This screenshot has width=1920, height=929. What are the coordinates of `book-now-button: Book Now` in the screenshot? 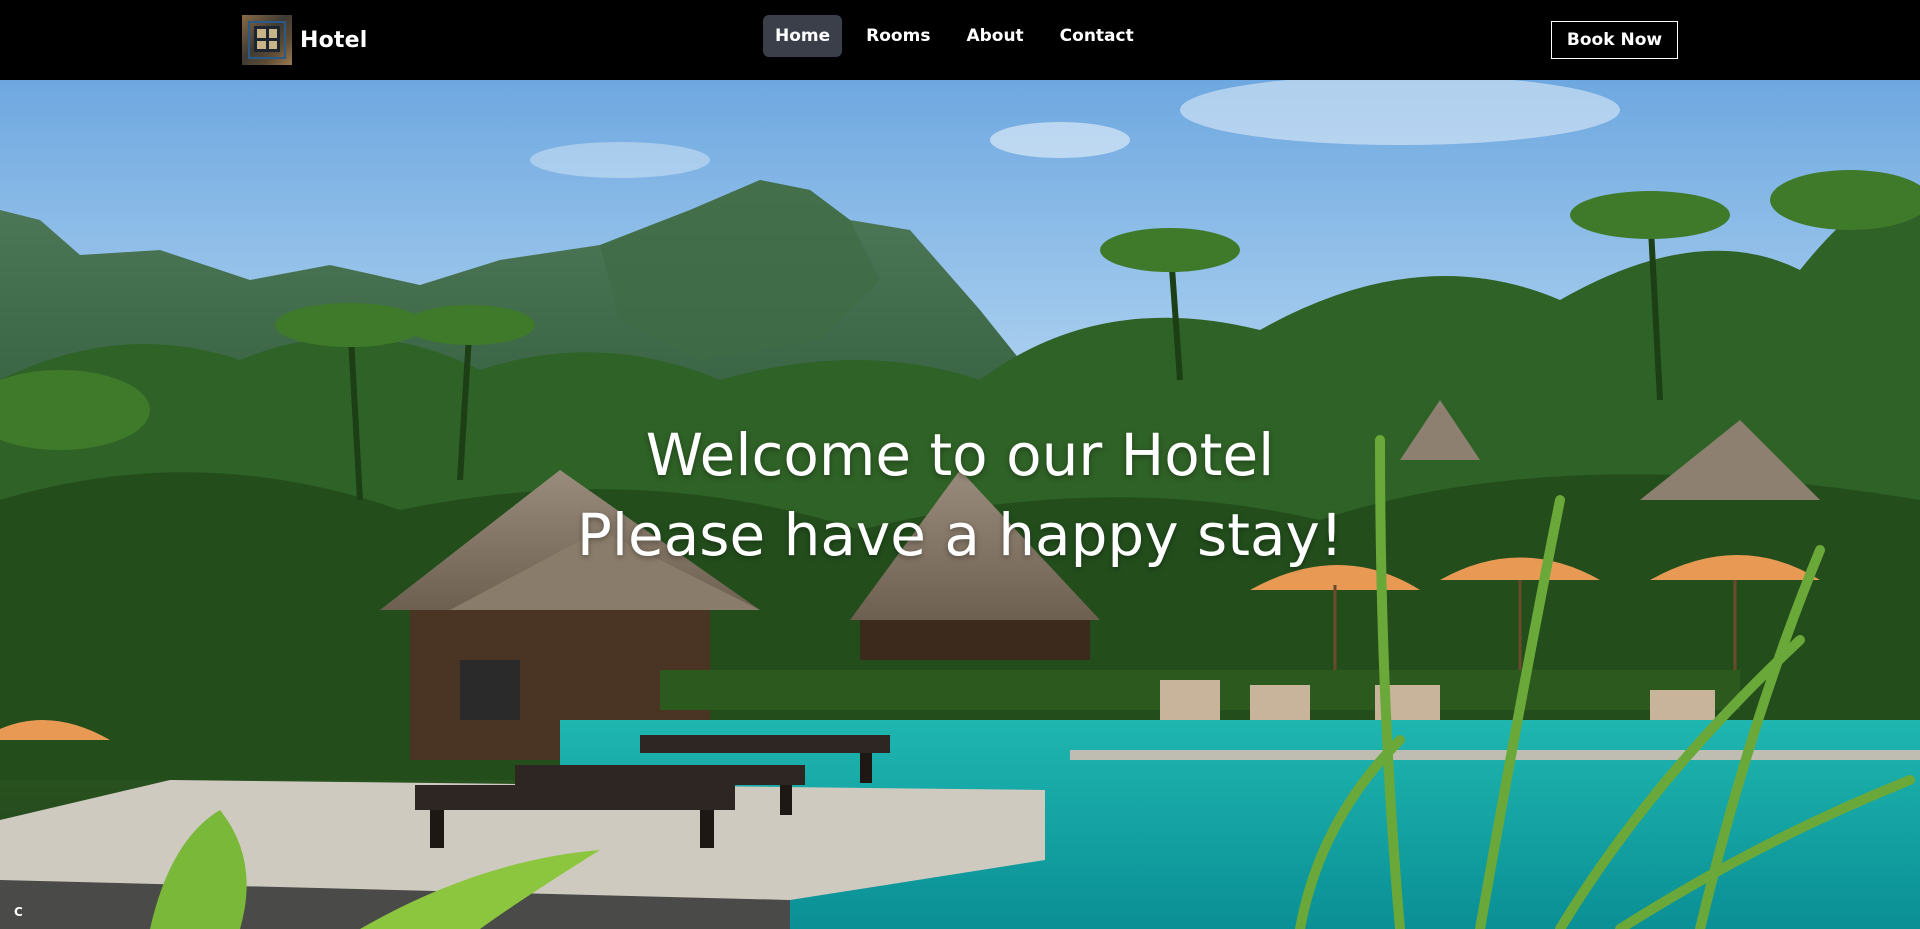 It's located at (1614, 40).